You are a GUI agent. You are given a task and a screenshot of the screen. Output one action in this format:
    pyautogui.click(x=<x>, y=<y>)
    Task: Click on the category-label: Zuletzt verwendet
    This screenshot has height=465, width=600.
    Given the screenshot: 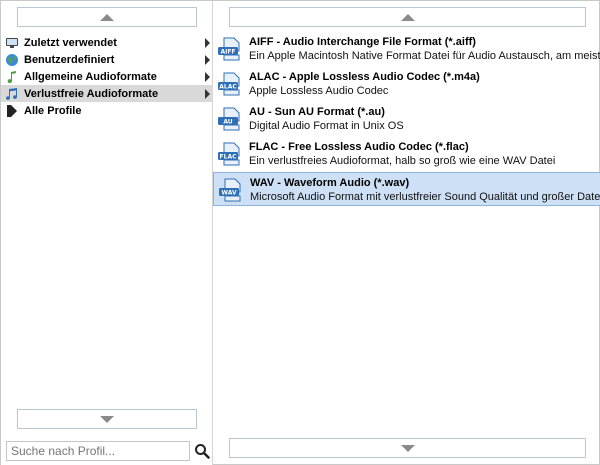 What is the action you would take?
    pyautogui.click(x=70, y=42)
    